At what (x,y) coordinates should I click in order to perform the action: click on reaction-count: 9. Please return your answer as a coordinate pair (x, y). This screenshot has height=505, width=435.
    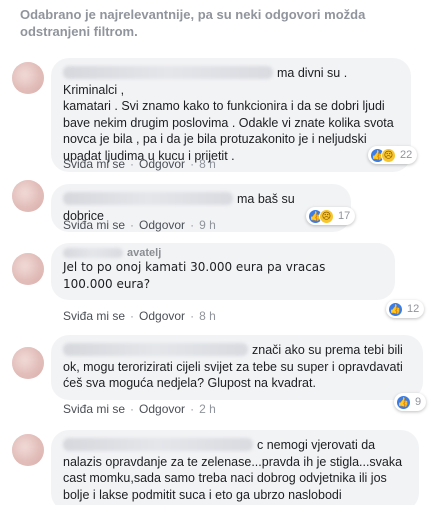
    Looking at the image, I should click on (418, 402).